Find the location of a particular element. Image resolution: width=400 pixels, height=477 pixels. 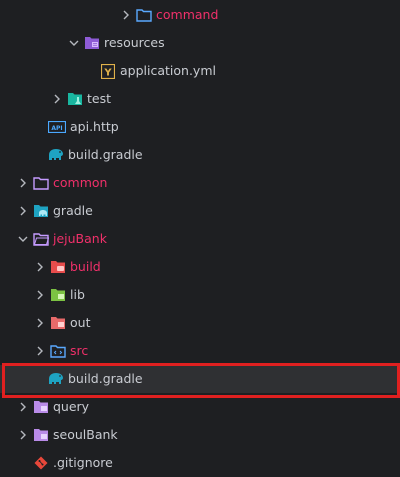

gradle-folder-icon is located at coordinates (41, 211).